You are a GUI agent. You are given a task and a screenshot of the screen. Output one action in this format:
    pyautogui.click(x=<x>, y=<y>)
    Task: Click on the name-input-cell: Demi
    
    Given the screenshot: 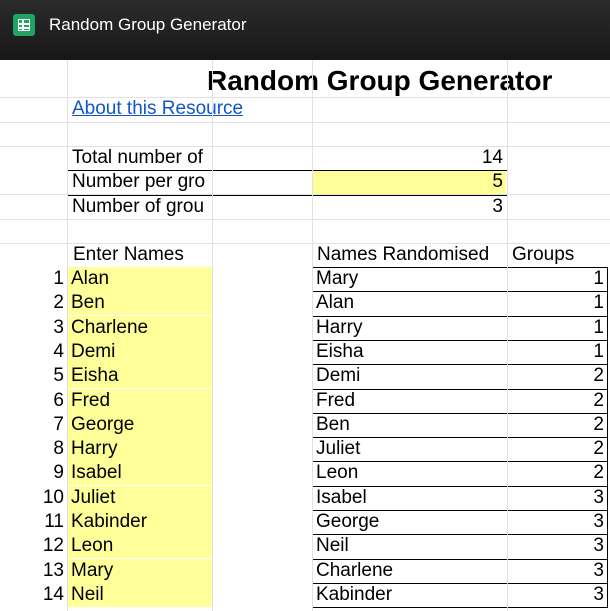 What is the action you would take?
    pyautogui.click(x=140, y=352)
    